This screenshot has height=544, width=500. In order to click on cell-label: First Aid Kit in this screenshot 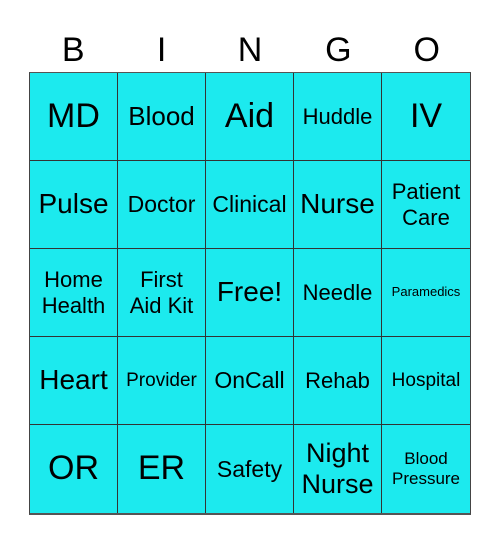, I will do `click(161, 292)`.